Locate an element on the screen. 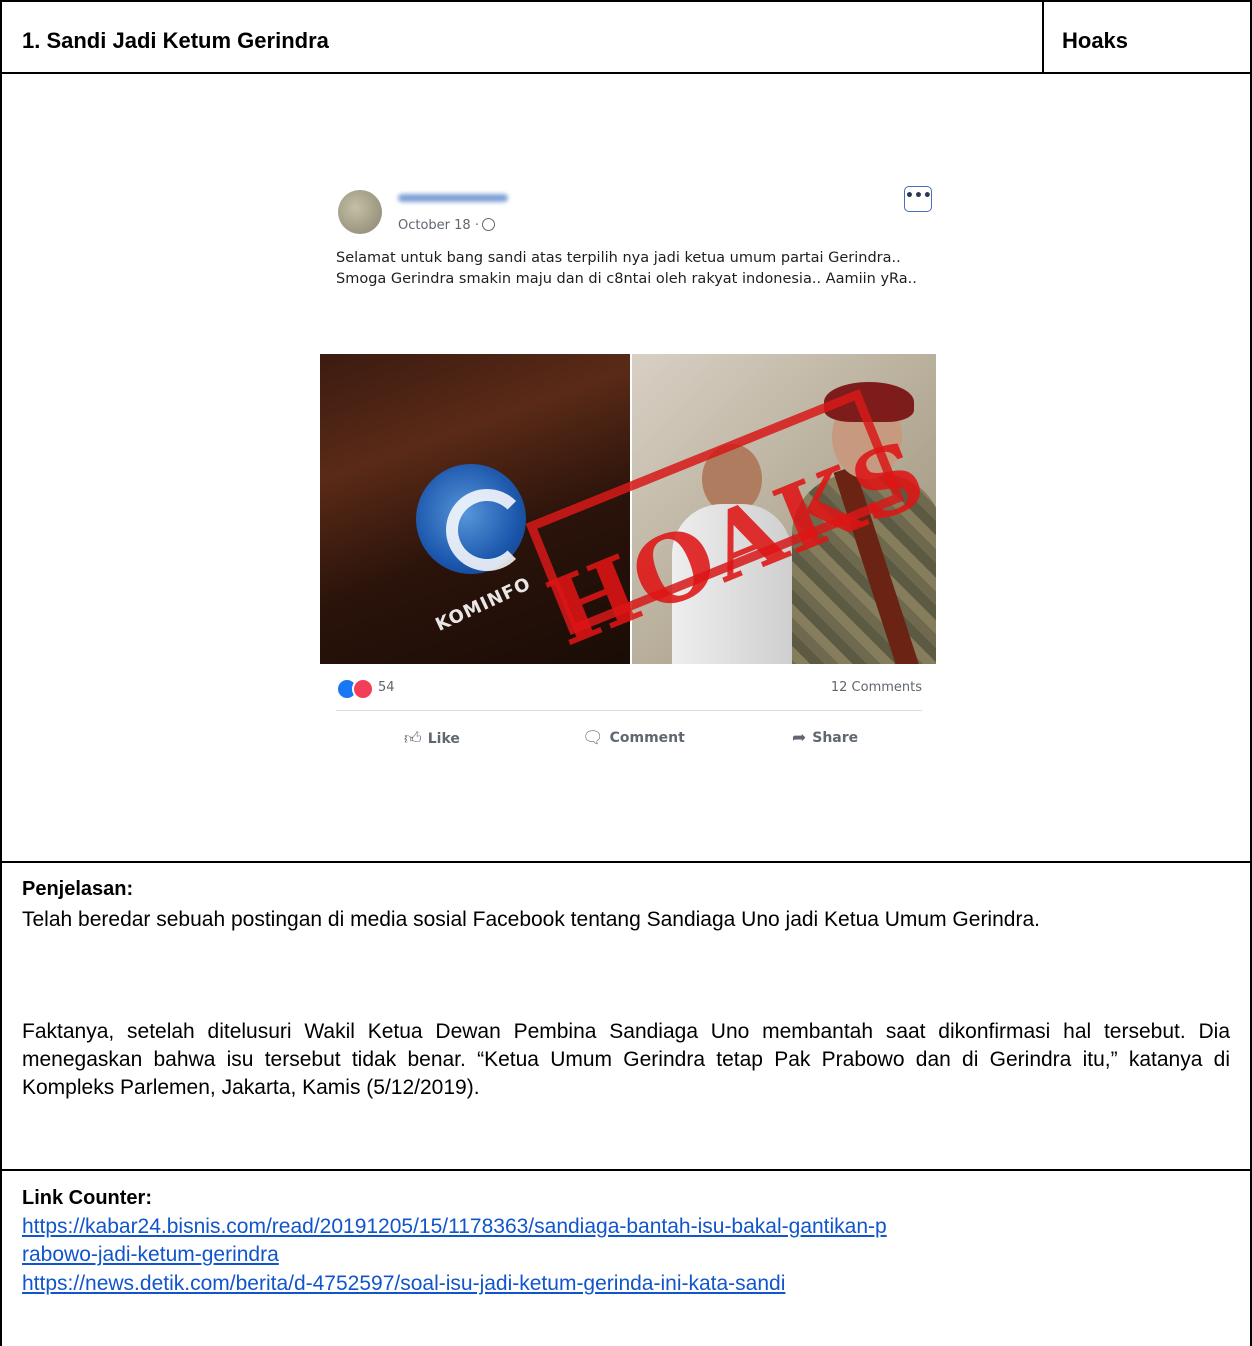  reactions-row: 54 12 Comments is located at coordinates (629, 689).